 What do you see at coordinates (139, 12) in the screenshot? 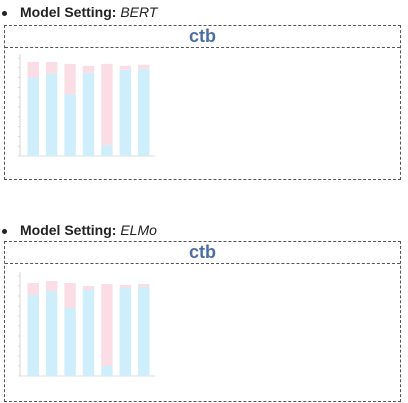
I see `model-name: BERT` at bounding box center [139, 12].